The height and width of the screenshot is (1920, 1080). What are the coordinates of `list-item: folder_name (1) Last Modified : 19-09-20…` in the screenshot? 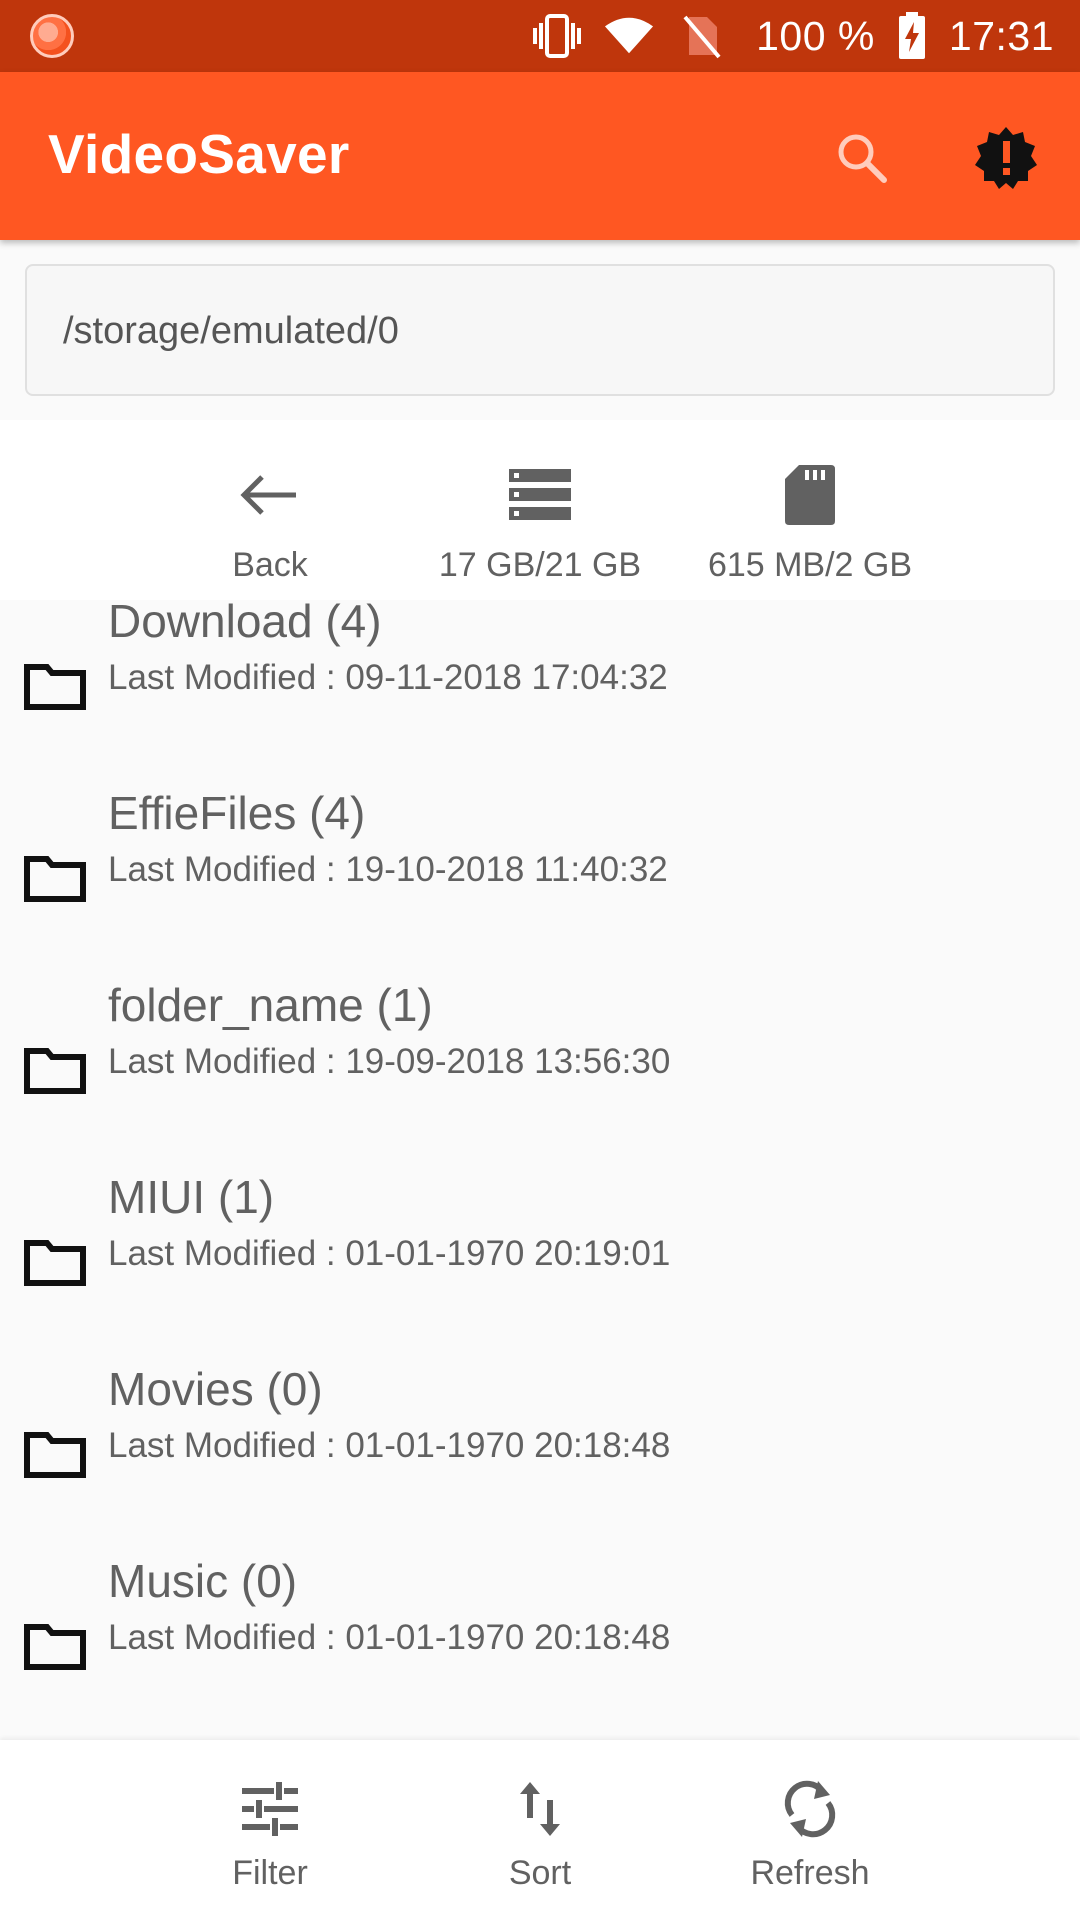 It's located at (540, 1070).